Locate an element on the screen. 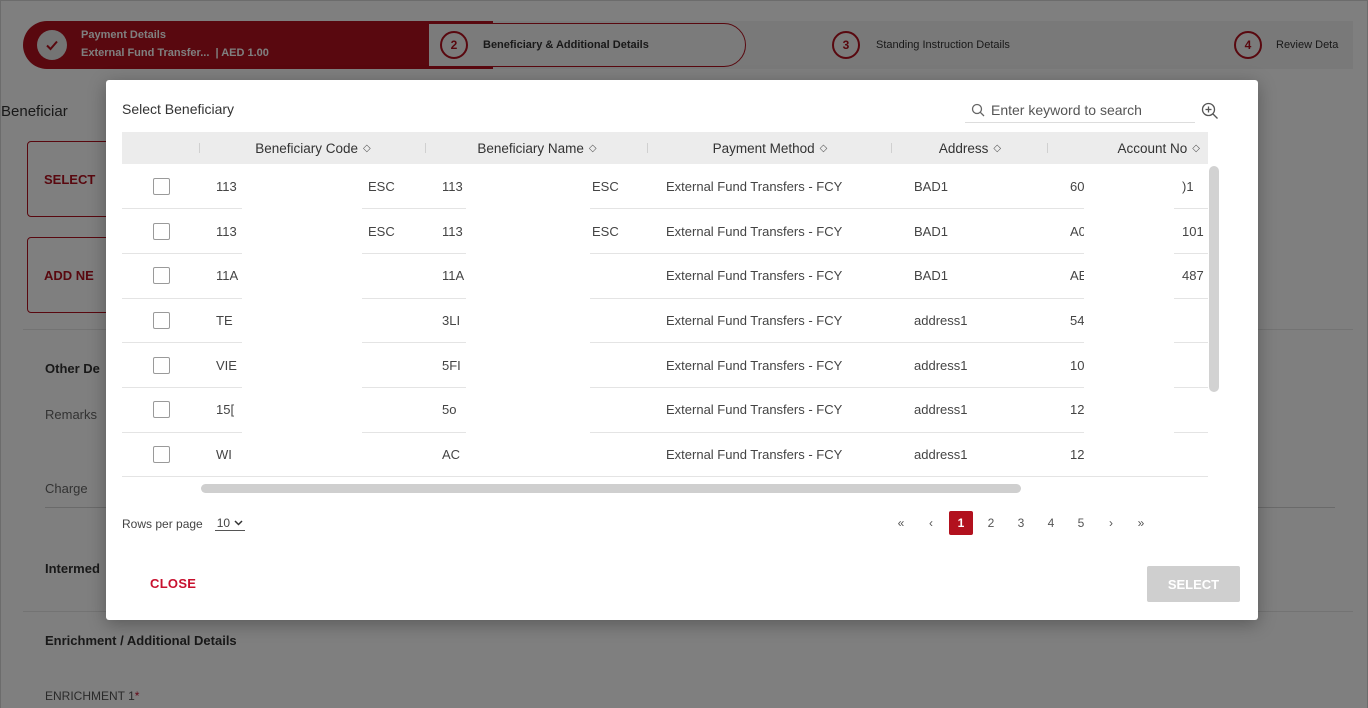 The height and width of the screenshot is (708, 1368). col-beneficiary-name: Beneficiary Name ◇ is located at coordinates (537, 148).